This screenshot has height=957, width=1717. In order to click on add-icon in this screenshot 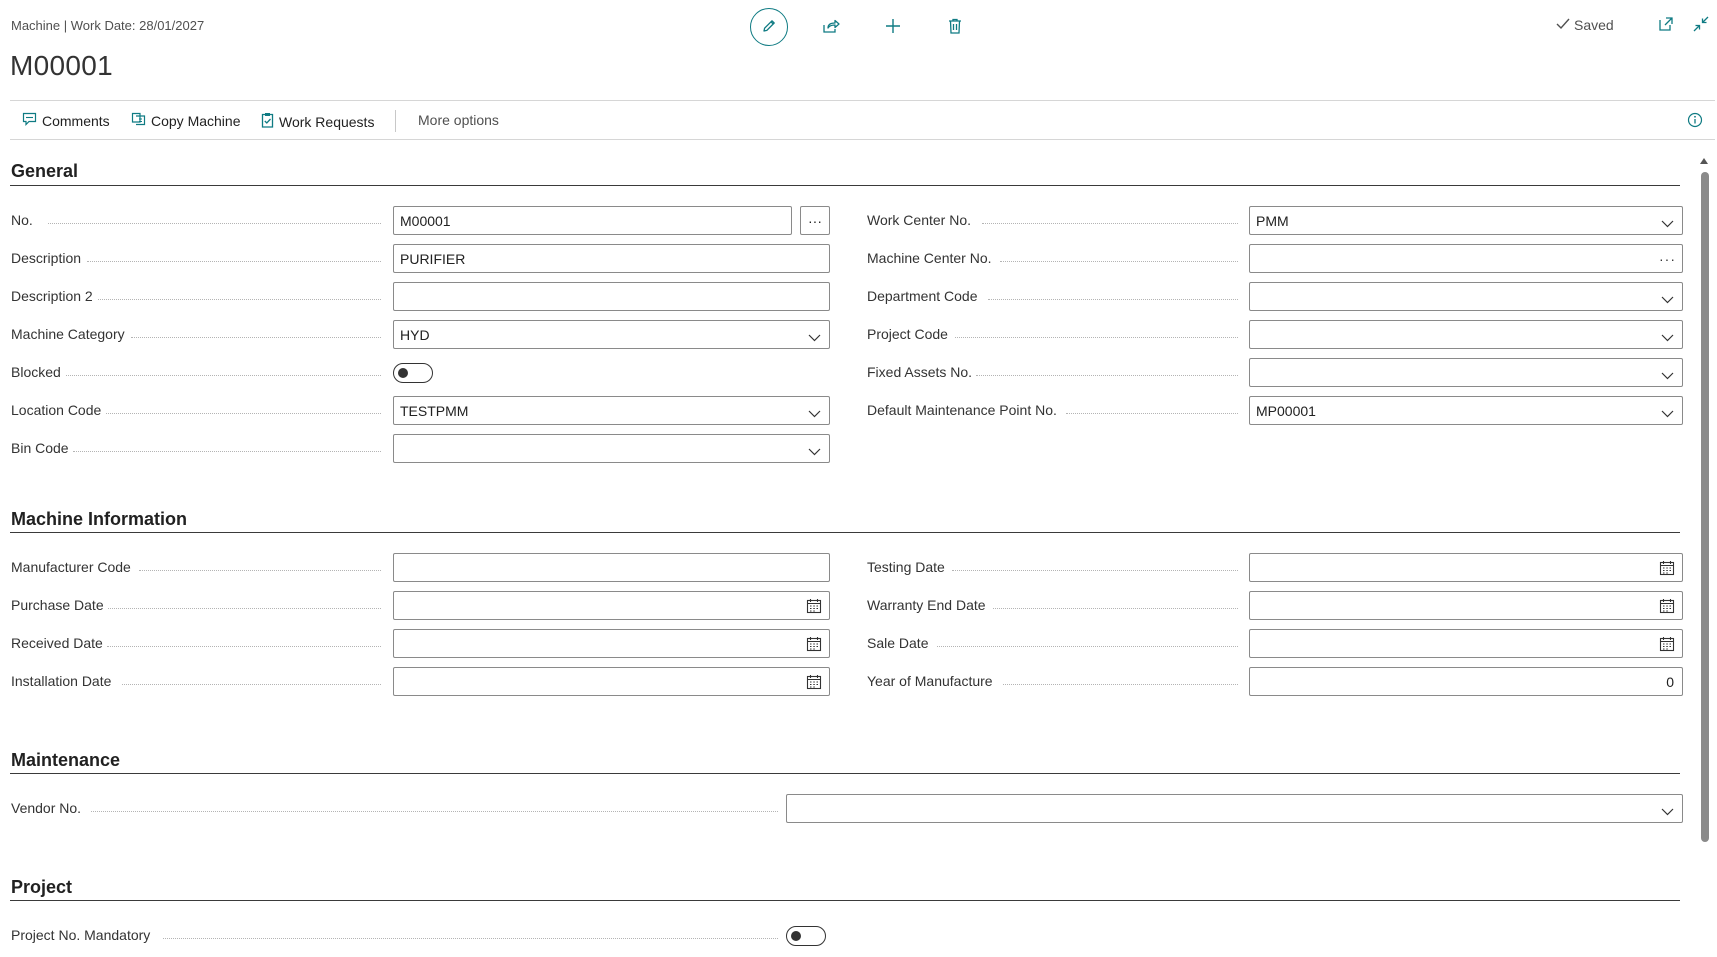, I will do `click(893, 27)`.